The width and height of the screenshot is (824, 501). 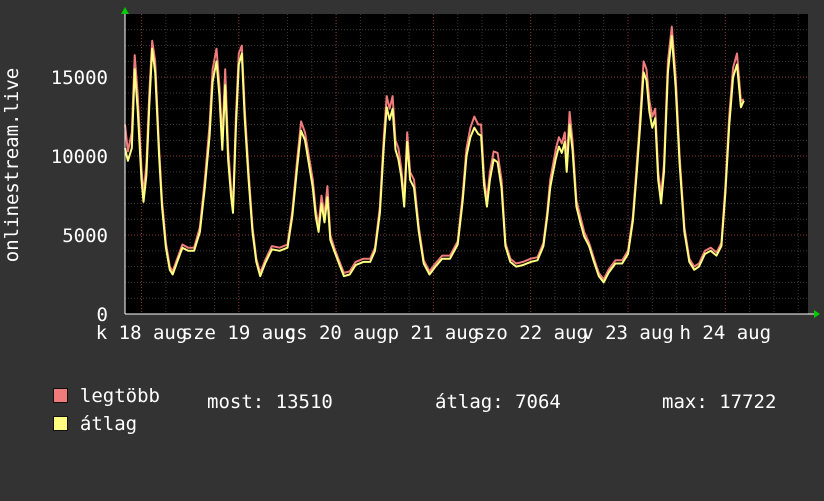 What do you see at coordinates (336, 333) in the screenshot?
I see `x-tick-label: cs 20 aug` at bounding box center [336, 333].